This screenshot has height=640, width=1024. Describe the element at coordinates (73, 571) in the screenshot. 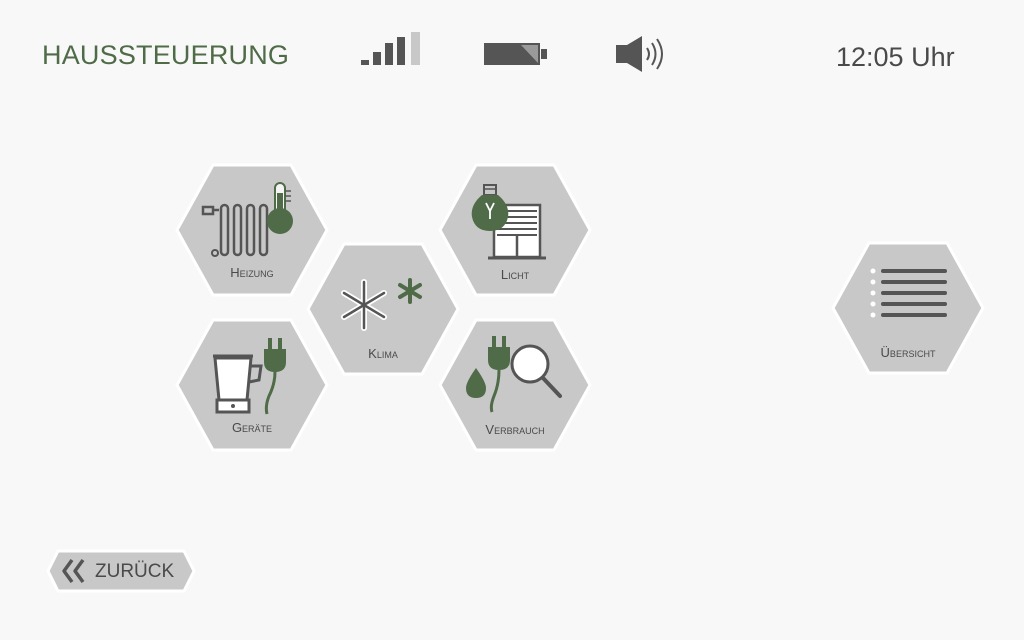

I see `double-chevron-left-icon` at that location.